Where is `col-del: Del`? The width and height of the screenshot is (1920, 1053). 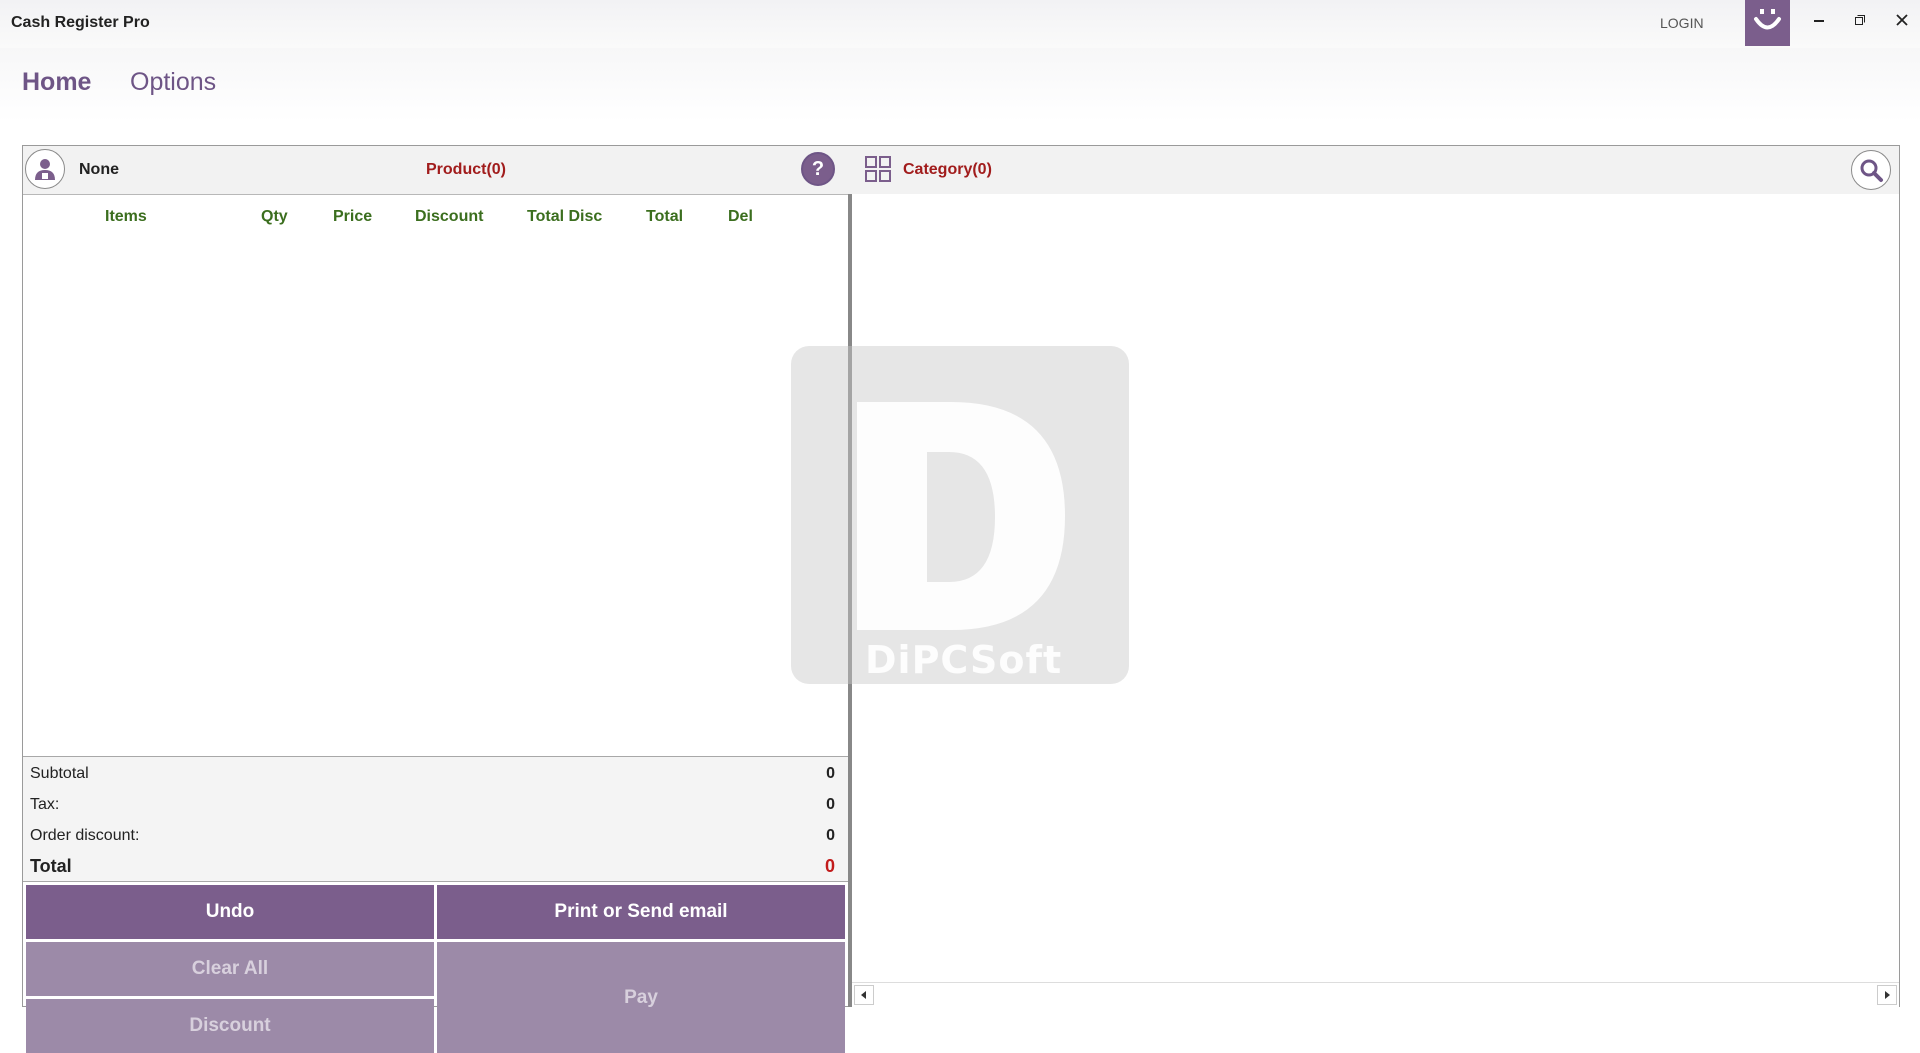 col-del: Del is located at coordinates (740, 217).